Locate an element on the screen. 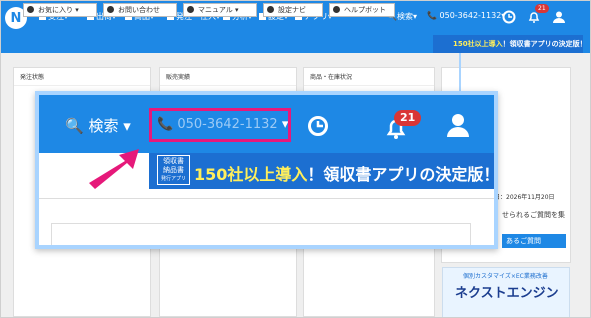  mail-icon is located at coordinates (110, 9).